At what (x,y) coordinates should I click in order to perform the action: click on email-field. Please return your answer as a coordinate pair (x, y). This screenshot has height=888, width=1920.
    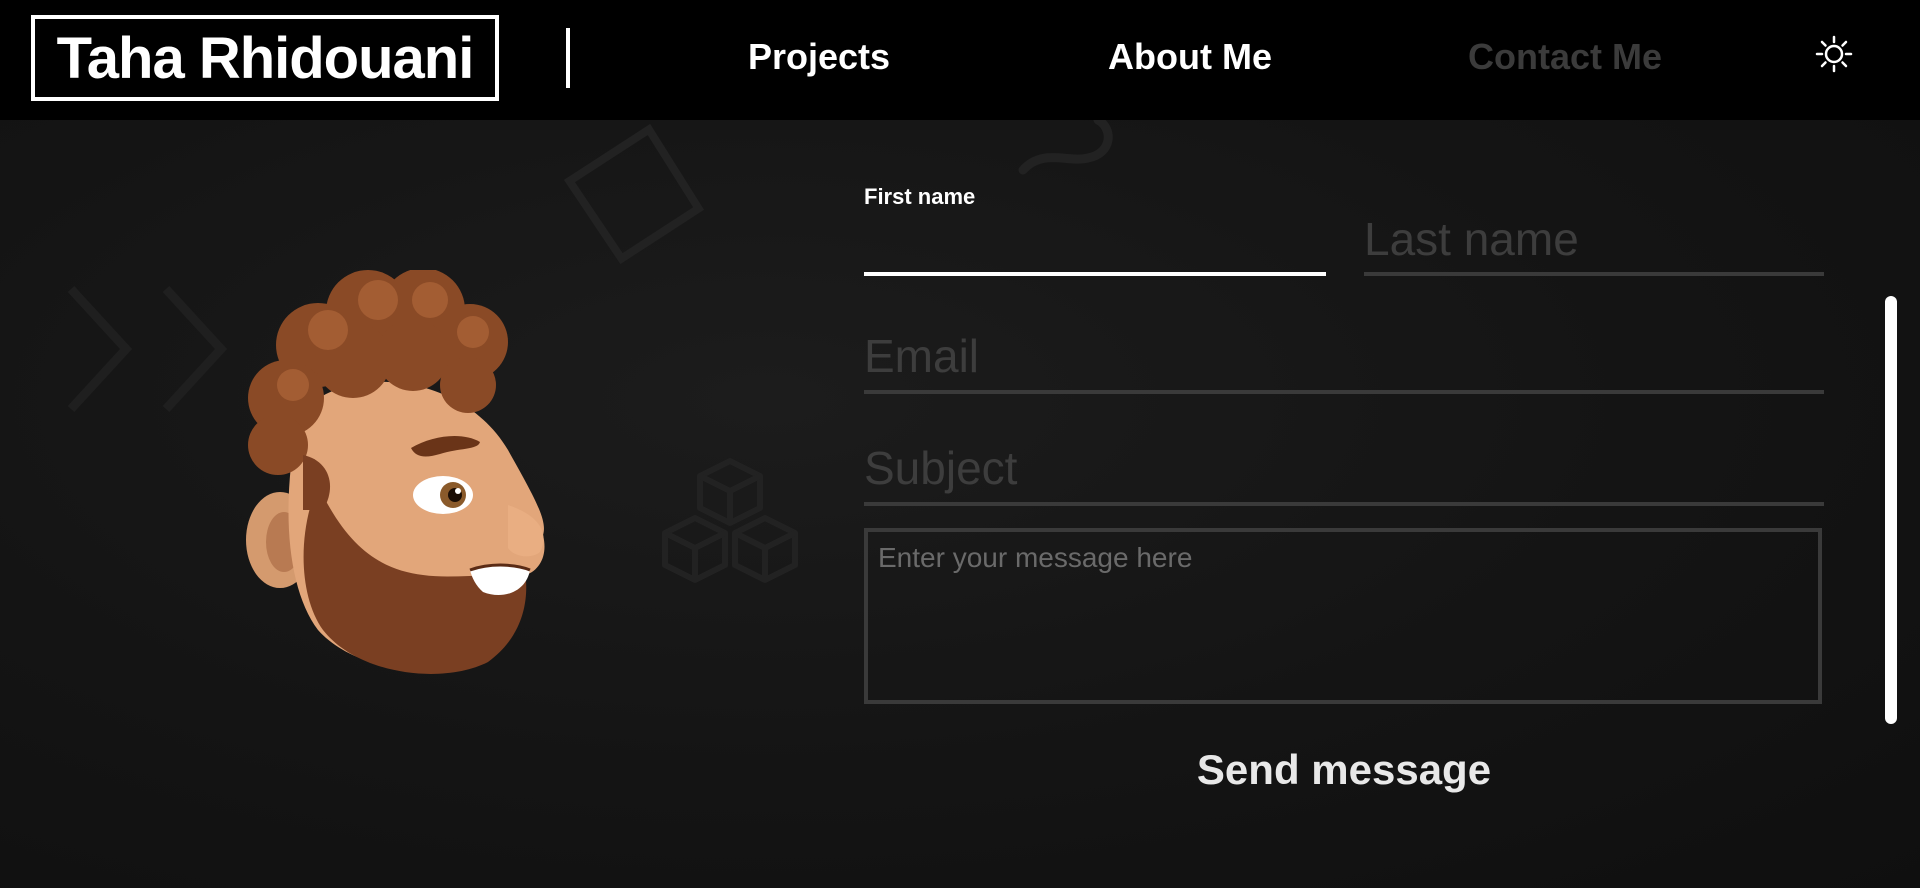
    Looking at the image, I should click on (1344, 351).